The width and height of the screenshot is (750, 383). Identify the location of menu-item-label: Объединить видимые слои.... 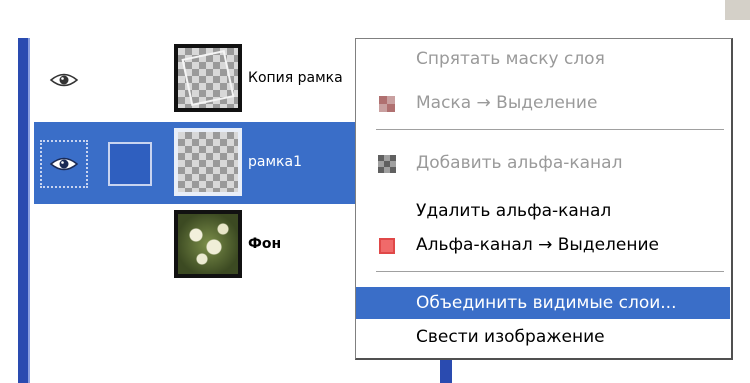
(546, 303).